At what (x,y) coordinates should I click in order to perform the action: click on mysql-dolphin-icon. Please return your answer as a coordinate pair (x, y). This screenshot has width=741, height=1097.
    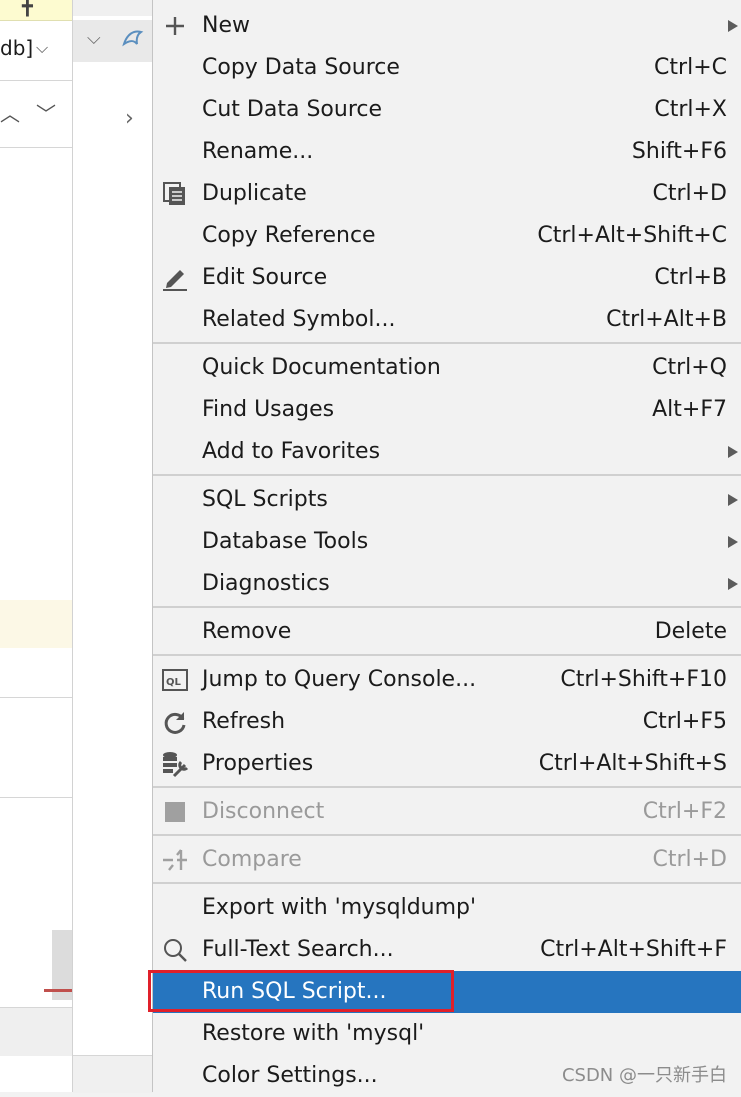
    Looking at the image, I should click on (133, 41).